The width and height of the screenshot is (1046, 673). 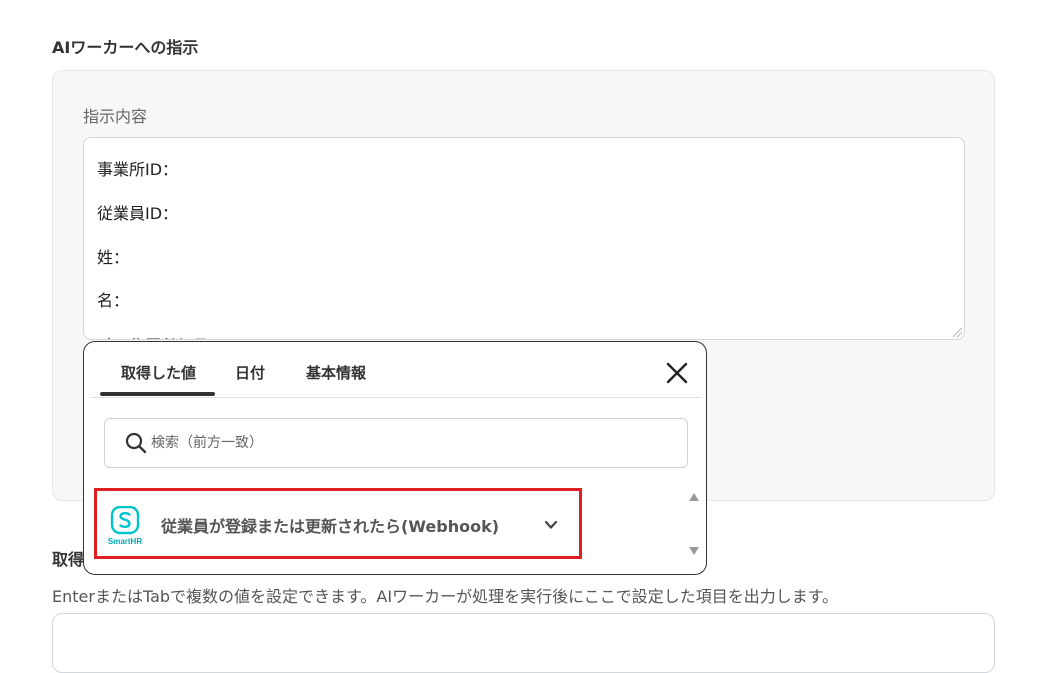 I want to click on trigger-title: 従業員が登録または更新されたら(Webhook), so click(x=330, y=526).